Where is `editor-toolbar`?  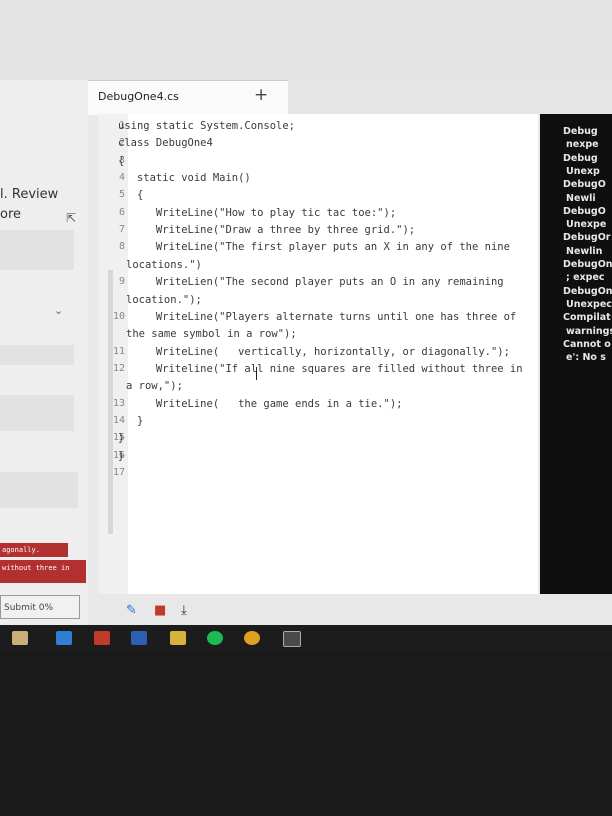
editor-toolbar is located at coordinates (350, 609).